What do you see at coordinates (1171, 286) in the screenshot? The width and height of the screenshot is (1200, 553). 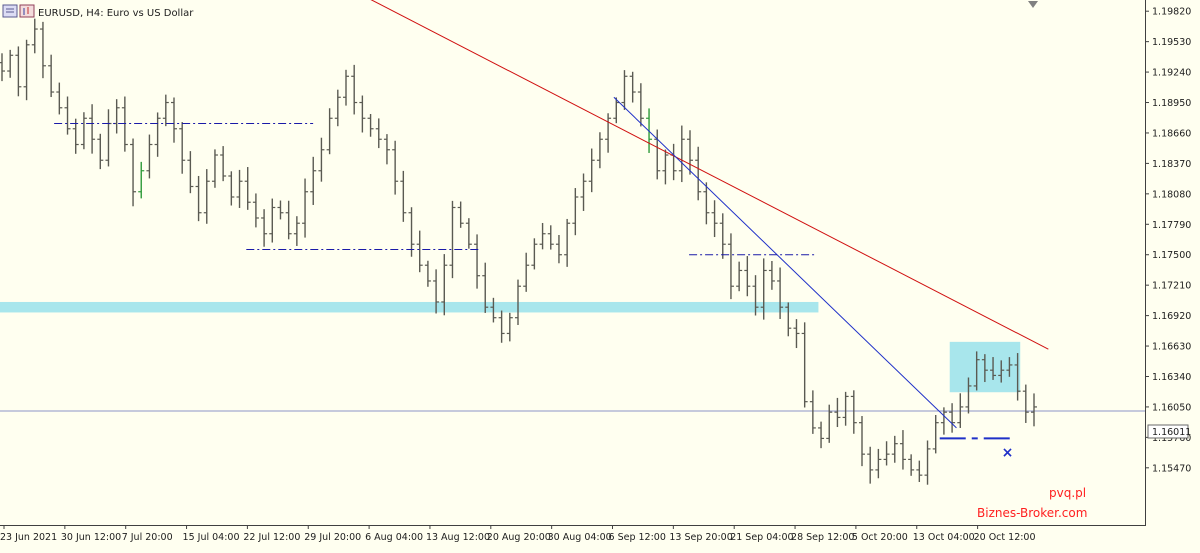 I see `y-tick-label: 1.17210` at bounding box center [1171, 286].